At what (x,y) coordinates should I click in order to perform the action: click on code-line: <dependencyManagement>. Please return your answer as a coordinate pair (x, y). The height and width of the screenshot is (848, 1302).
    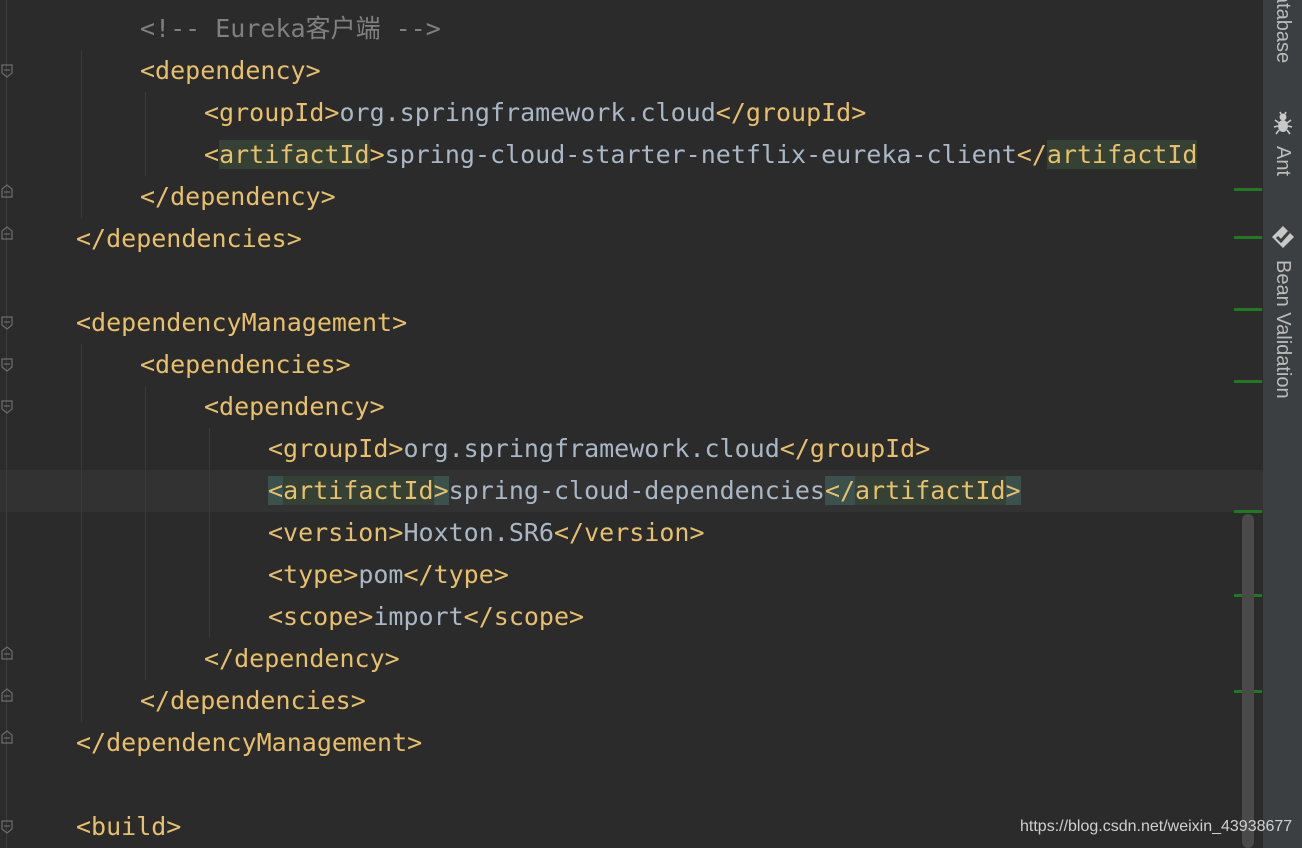
    Looking at the image, I should click on (241, 323).